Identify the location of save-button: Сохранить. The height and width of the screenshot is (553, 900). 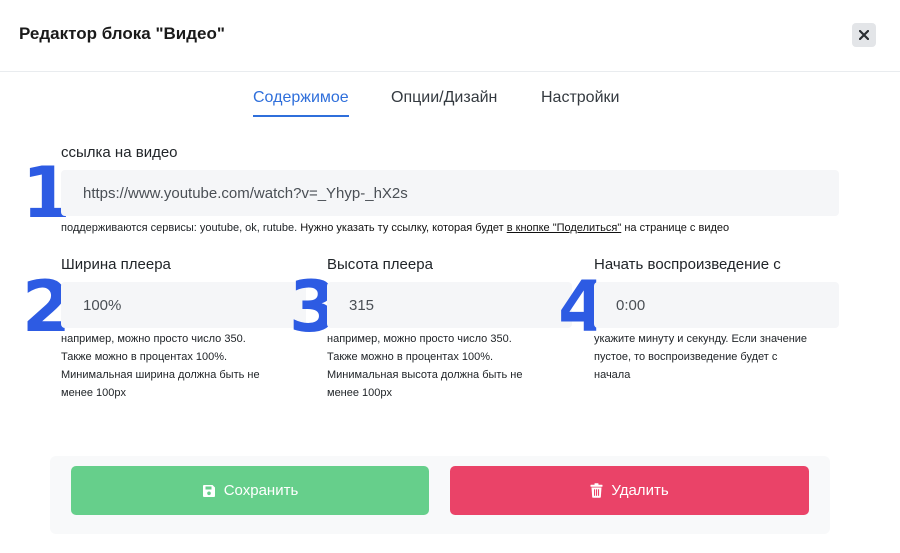
(250, 490).